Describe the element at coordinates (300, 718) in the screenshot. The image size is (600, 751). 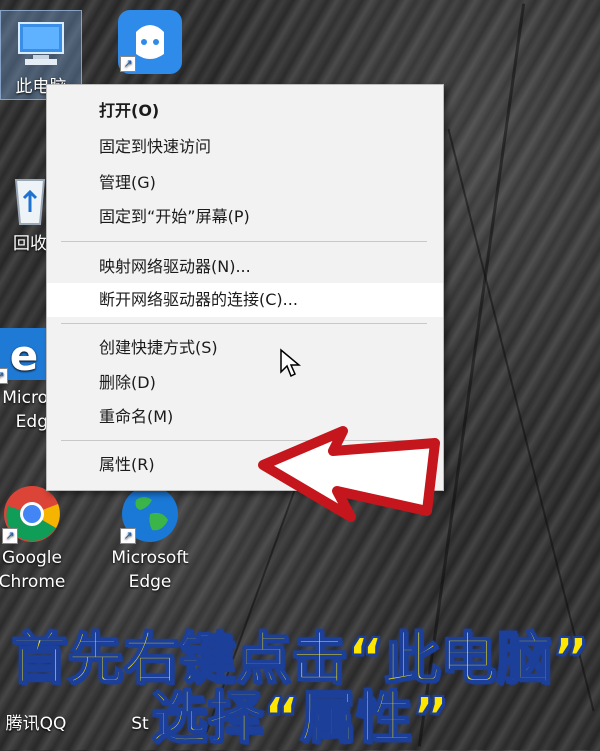
I see `caption-line-2: 选择“属性”` at that location.